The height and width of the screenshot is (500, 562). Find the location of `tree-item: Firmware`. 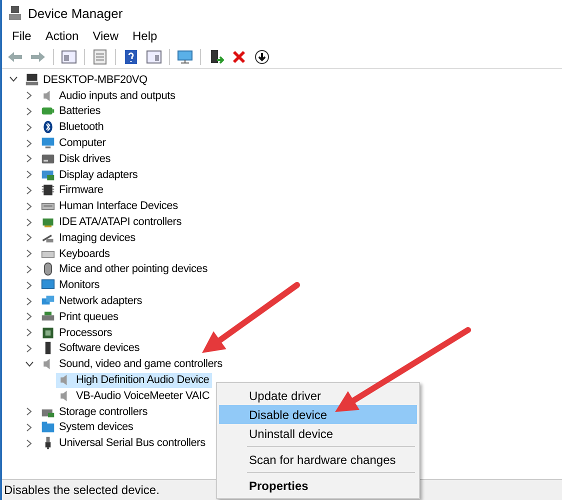

tree-item: Firmware is located at coordinates (72, 190).